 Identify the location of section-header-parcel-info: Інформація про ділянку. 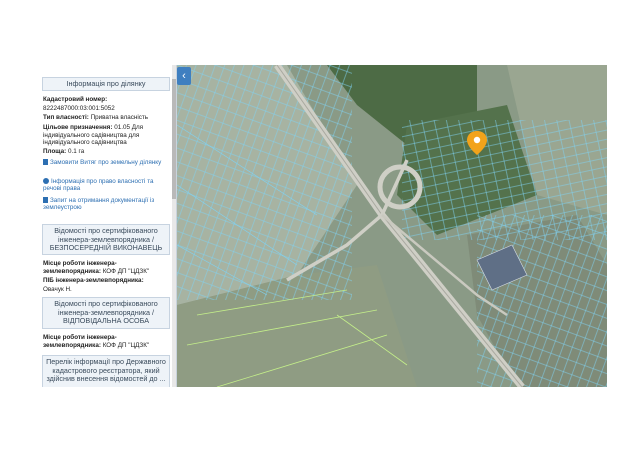
(106, 84).